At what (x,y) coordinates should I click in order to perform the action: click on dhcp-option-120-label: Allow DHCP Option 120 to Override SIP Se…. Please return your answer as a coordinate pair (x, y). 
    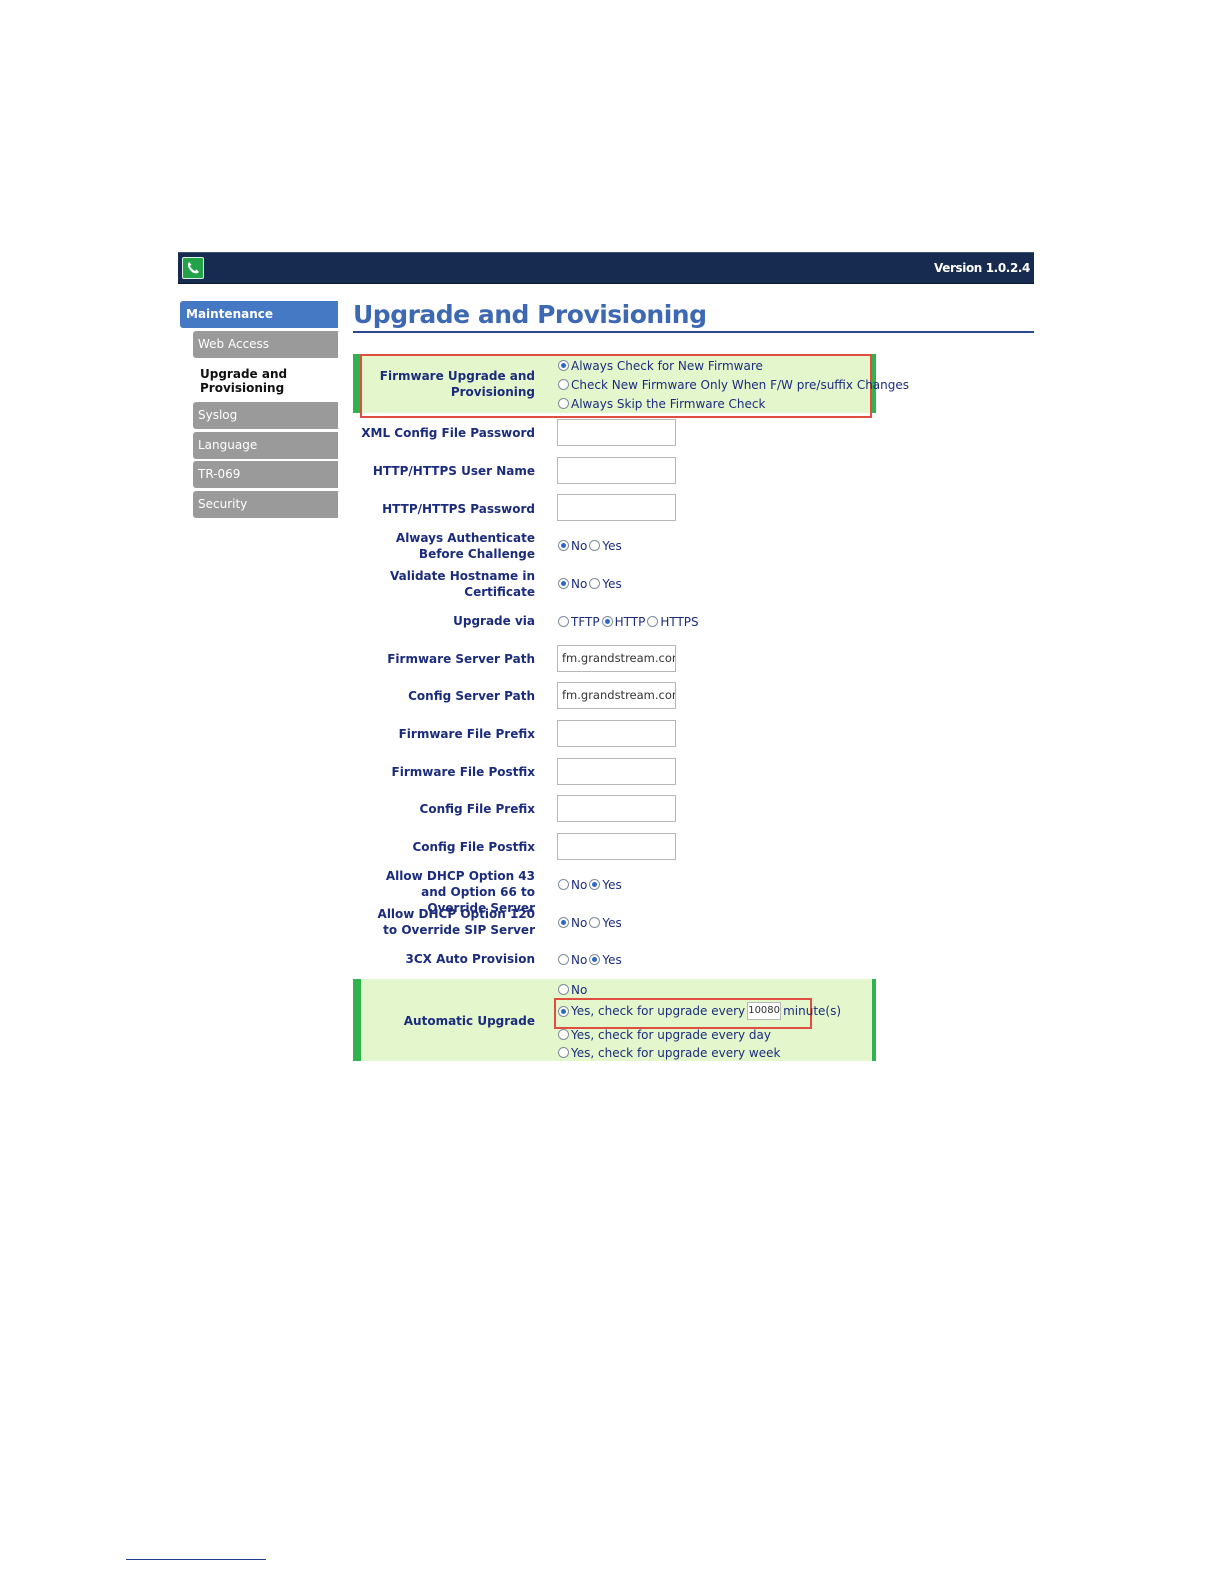
    Looking at the image, I should click on (456, 922).